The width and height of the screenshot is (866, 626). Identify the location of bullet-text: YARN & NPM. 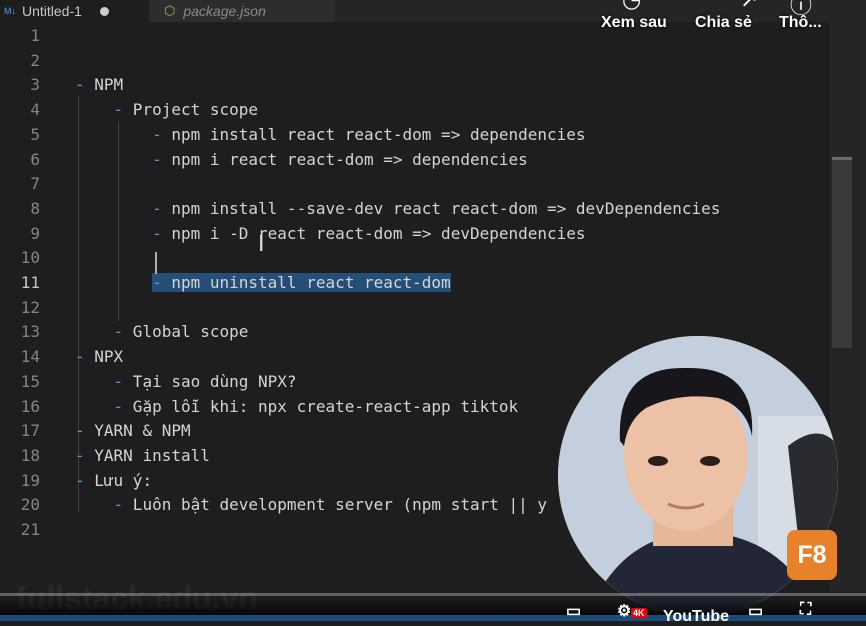
(137, 431).